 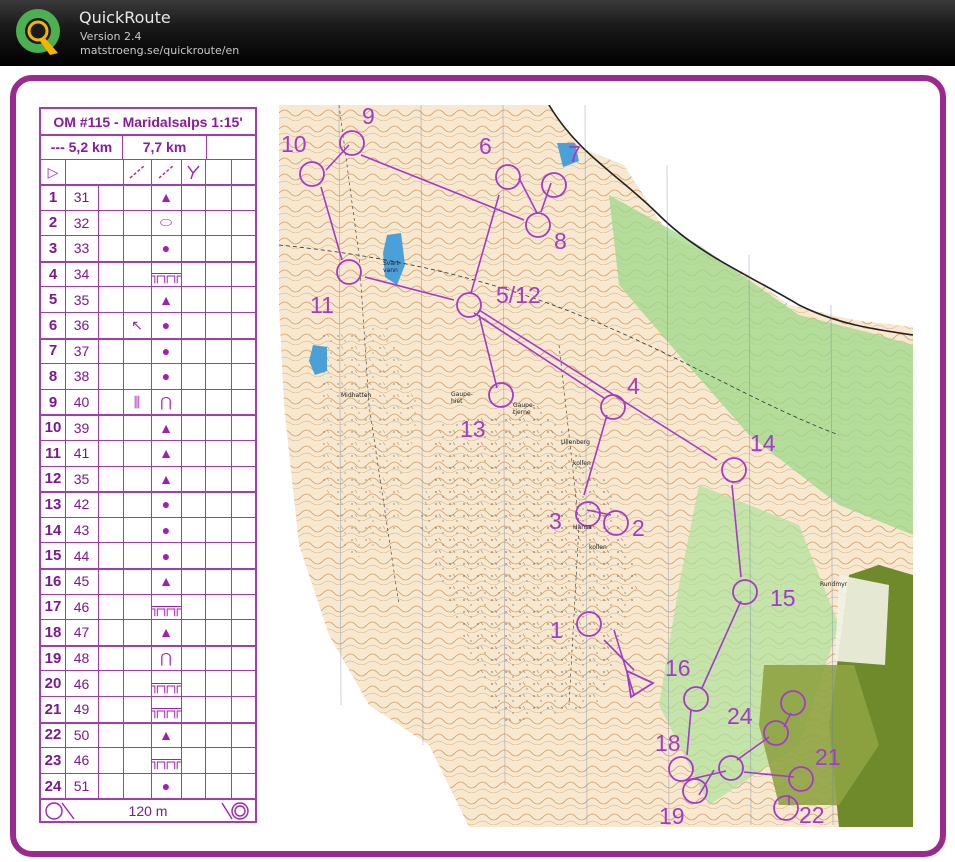 I want to click on control-code: 40, so click(x=81, y=402).